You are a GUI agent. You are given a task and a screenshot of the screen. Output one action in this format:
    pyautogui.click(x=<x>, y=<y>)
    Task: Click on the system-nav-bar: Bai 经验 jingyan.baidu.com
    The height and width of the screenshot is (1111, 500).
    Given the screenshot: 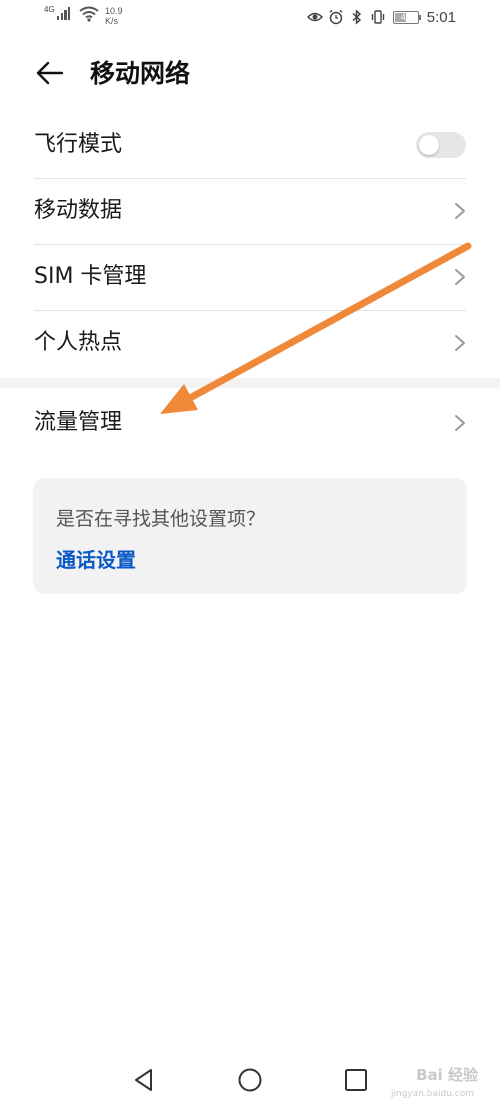 What is the action you would take?
    pyautogui.click(x=250, y=1080)
    